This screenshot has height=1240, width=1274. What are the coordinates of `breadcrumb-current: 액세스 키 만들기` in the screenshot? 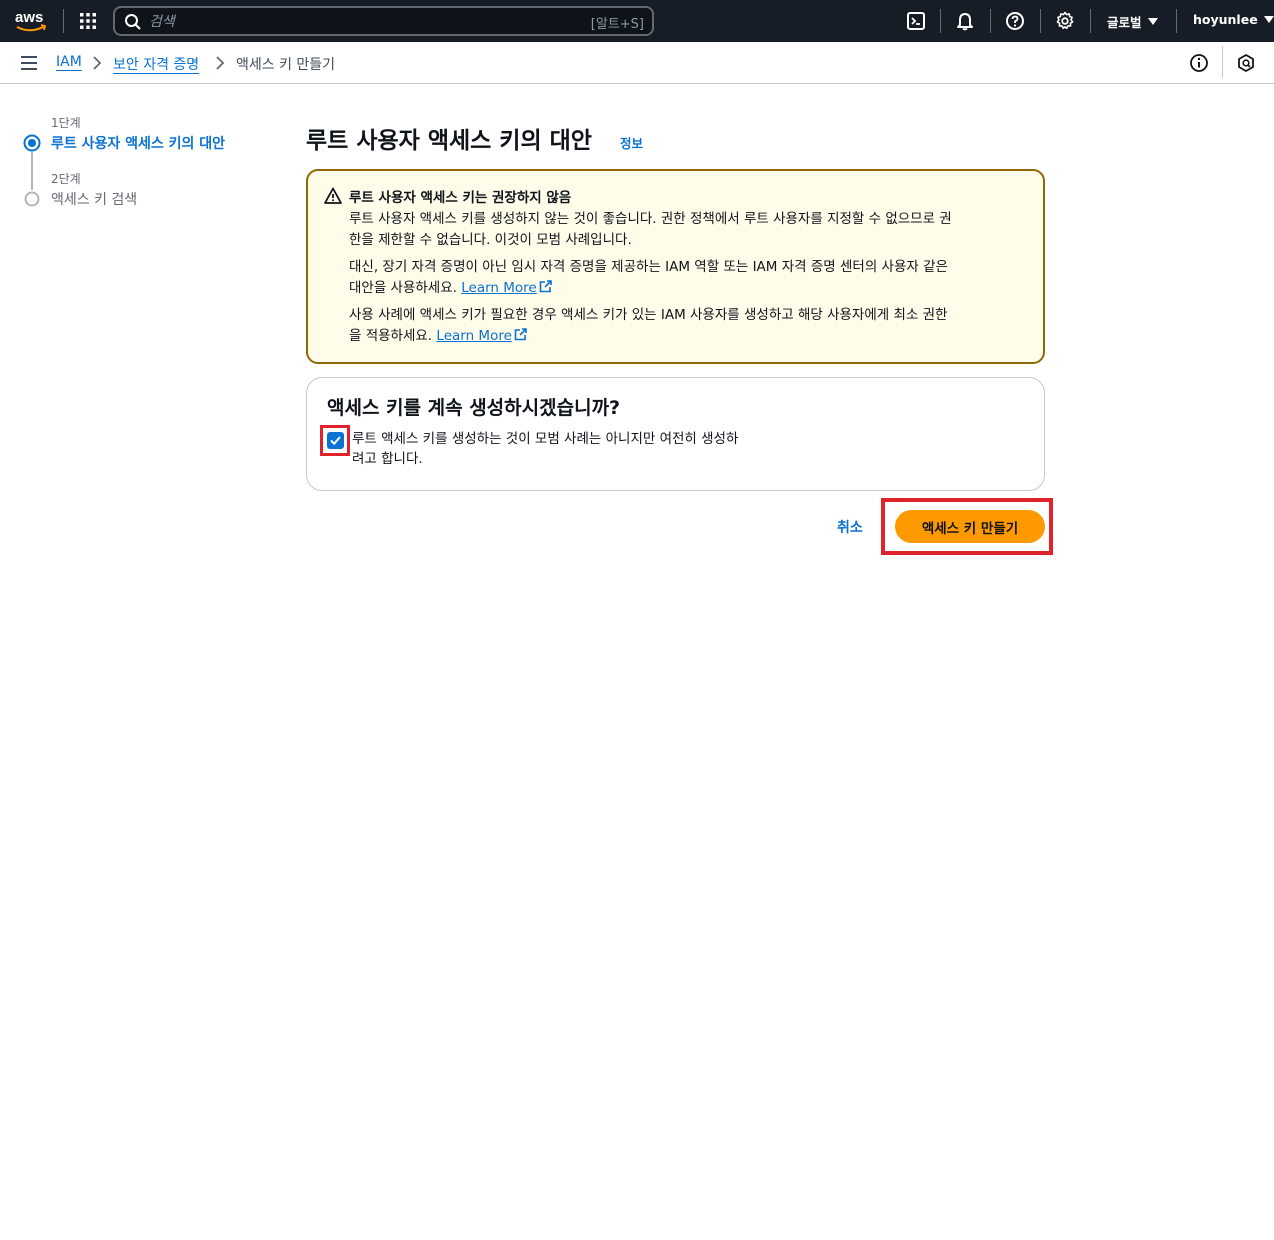 It's located at (286, 65).